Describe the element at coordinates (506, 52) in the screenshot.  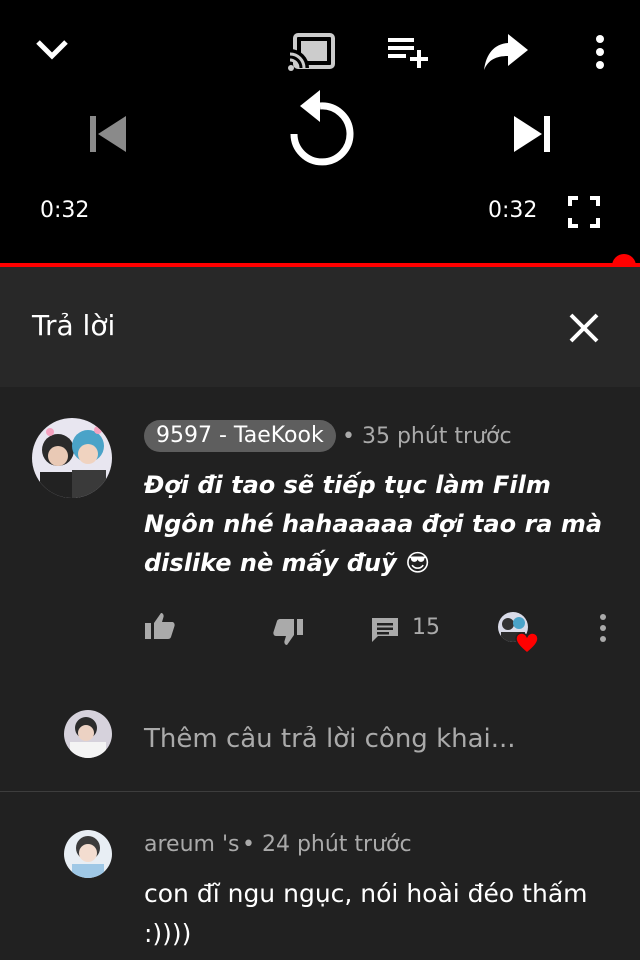
I see `share-icon` at that location.